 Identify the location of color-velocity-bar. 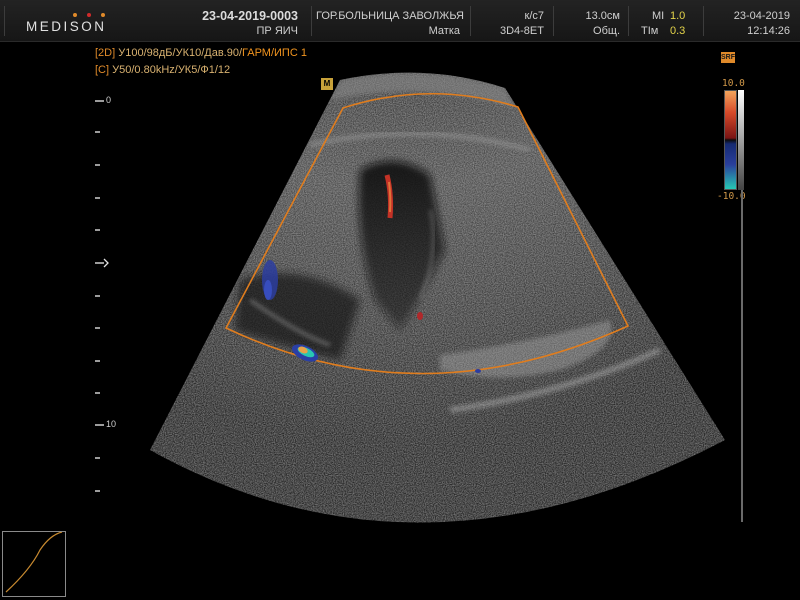
(730, 140).